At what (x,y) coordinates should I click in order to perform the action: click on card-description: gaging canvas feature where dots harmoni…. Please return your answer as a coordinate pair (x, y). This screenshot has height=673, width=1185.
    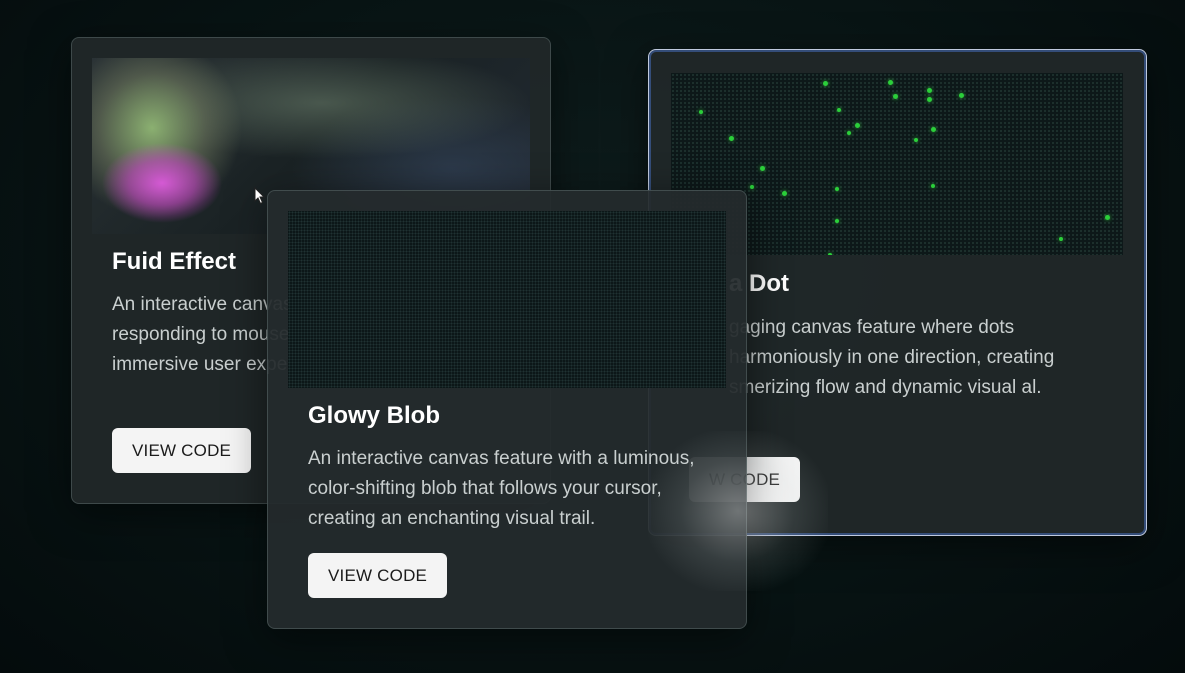
    Looking at the image, I should click on (892, 357).